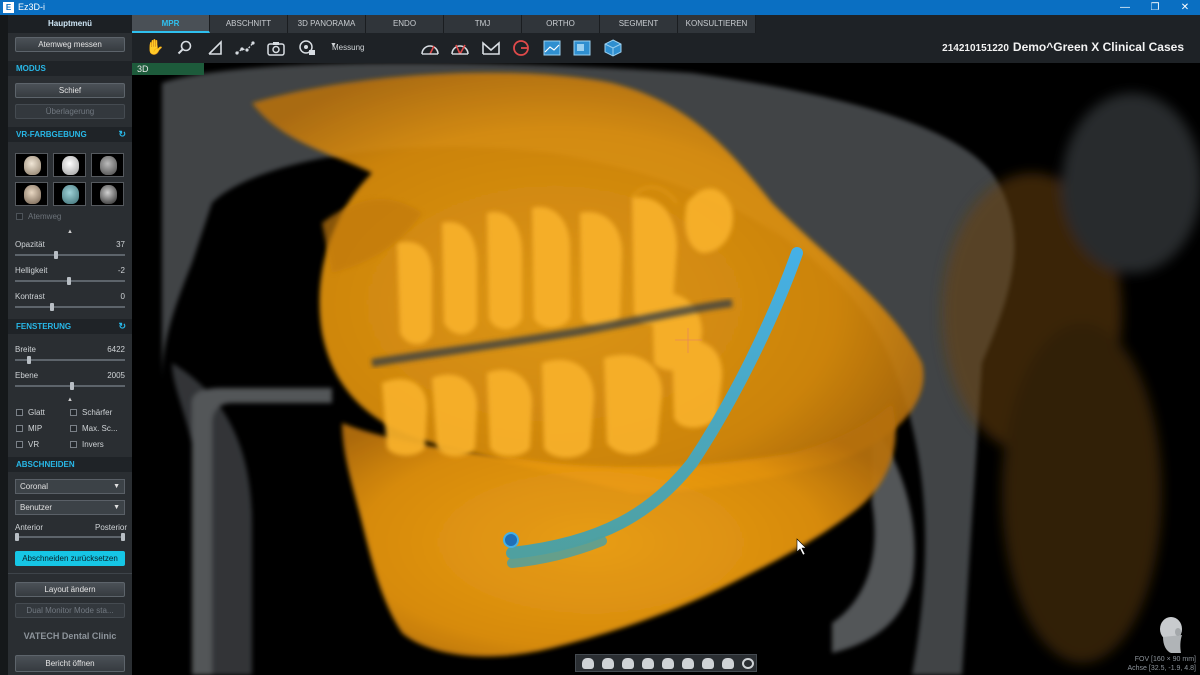  I want to click on tab-tmj: TMJ, so click(483, 24).